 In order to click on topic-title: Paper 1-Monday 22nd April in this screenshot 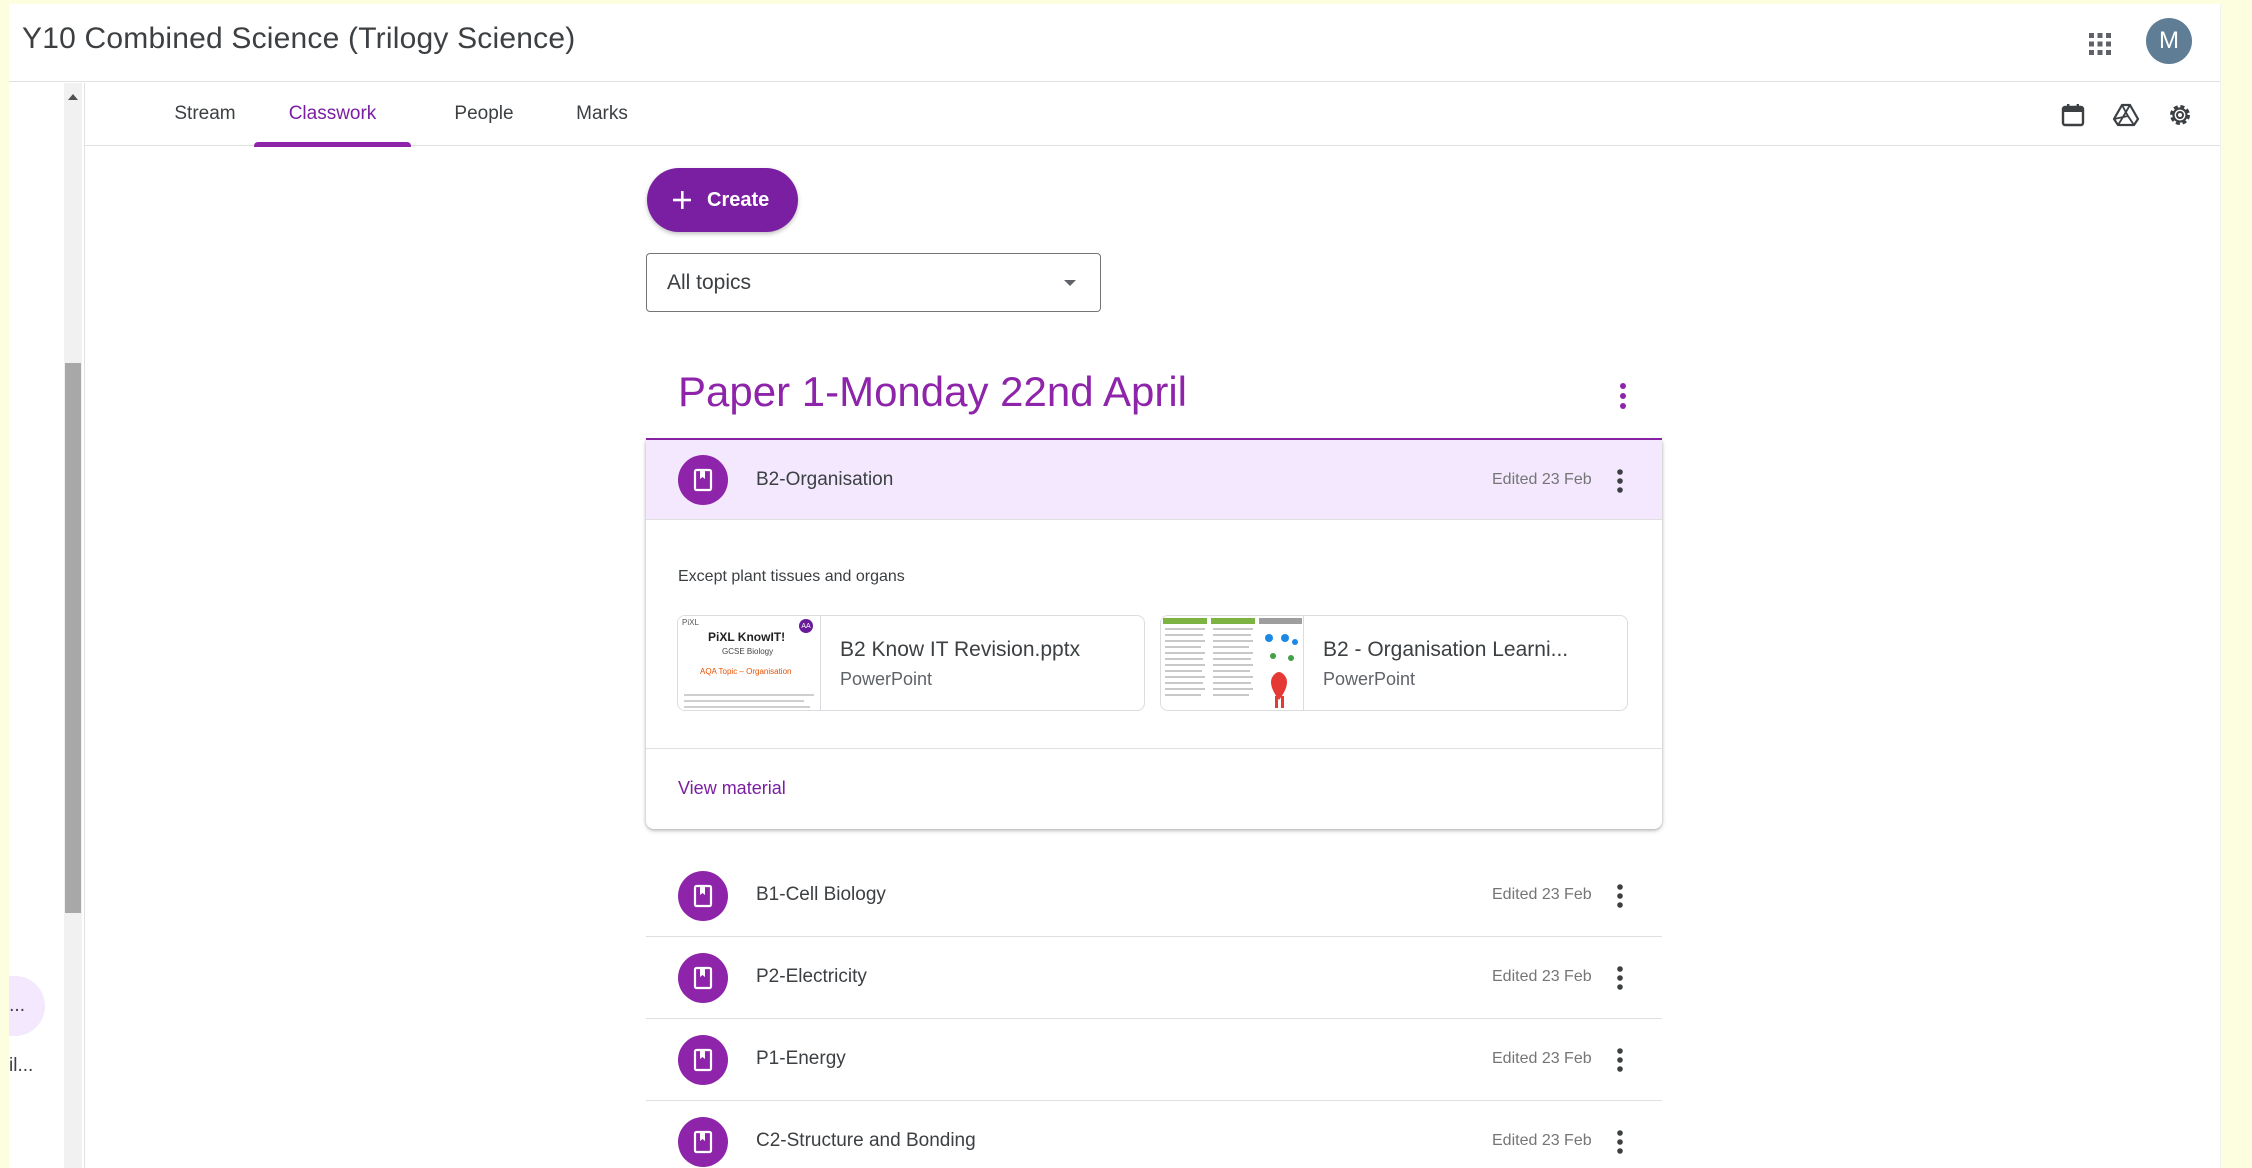, I will do `click(932, 392)`.